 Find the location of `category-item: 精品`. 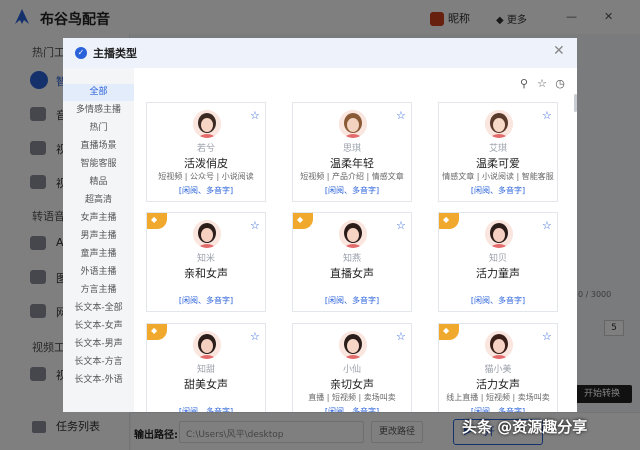

category-item: 精品 is located at coordinates (98, 182).